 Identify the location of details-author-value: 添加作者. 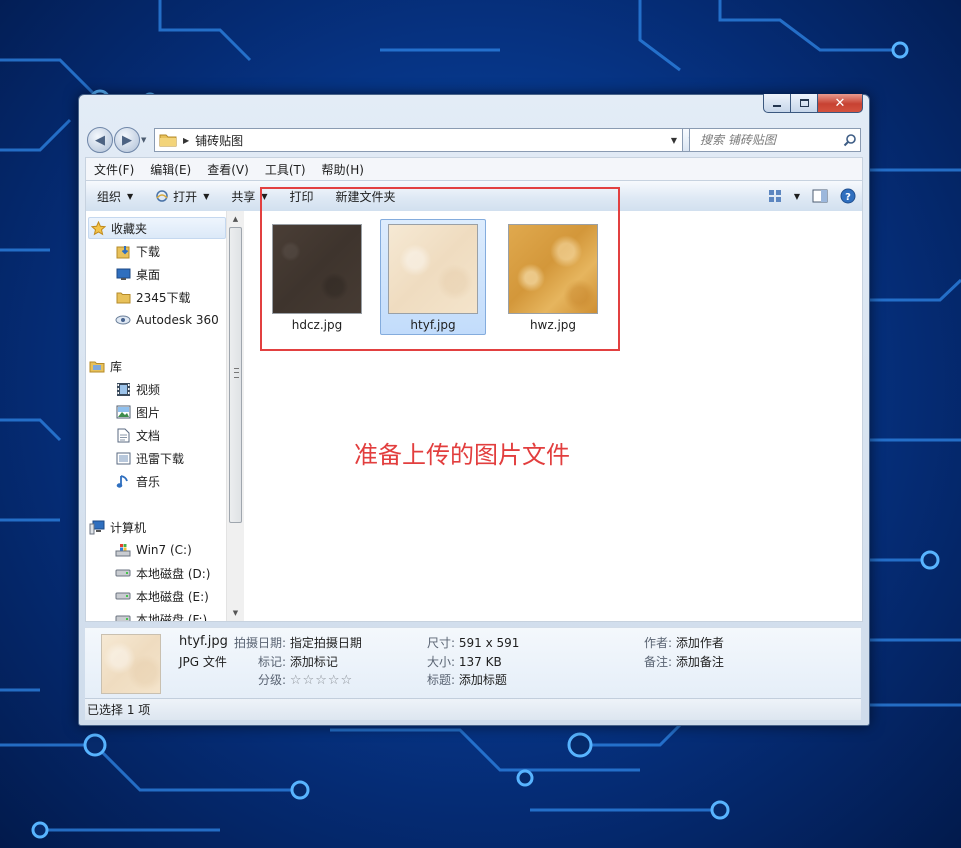
(700, 643).